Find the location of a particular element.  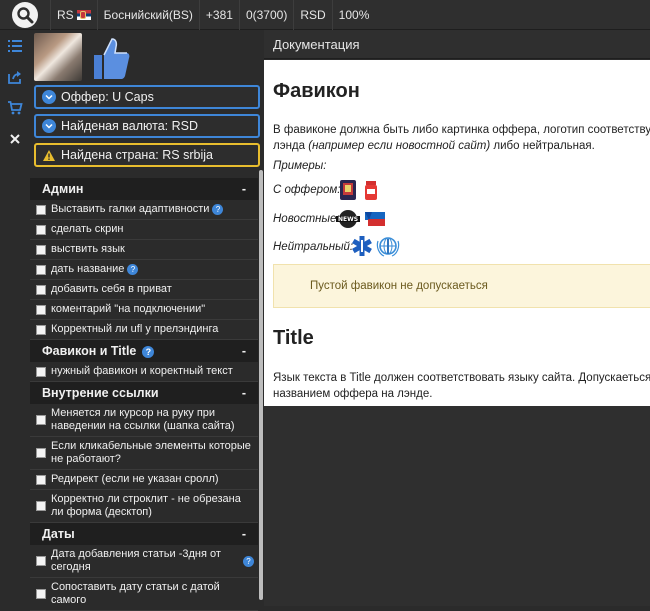

section-title: Внутрение ссылки is located at coordinates (100, 393).